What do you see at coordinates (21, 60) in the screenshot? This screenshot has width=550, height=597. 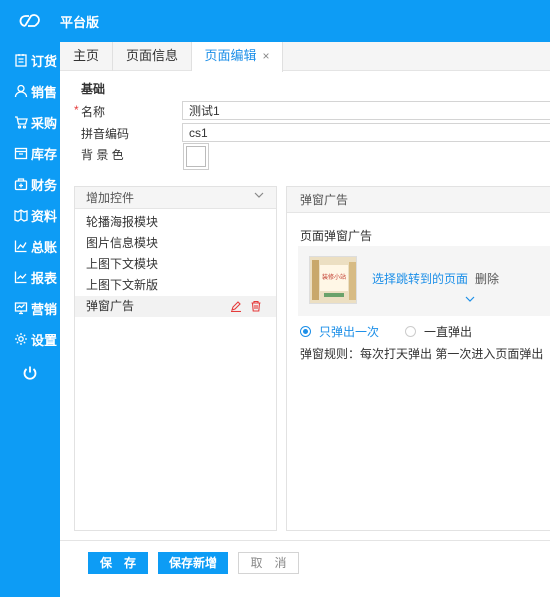 I see `order-icon` at bounding box center [21, 60].